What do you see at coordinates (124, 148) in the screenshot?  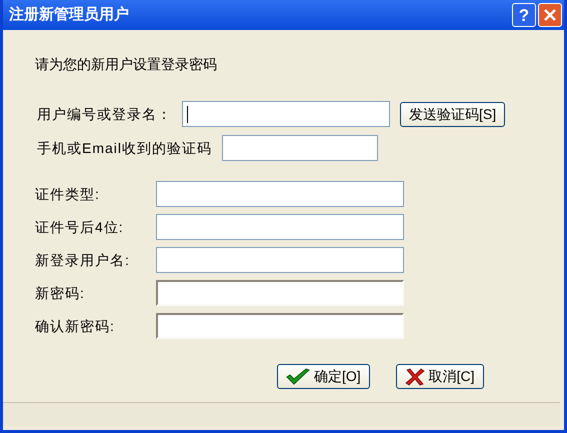 I see `field-label: 手机或Email收到的验证码` at bounding box center [124, 148].